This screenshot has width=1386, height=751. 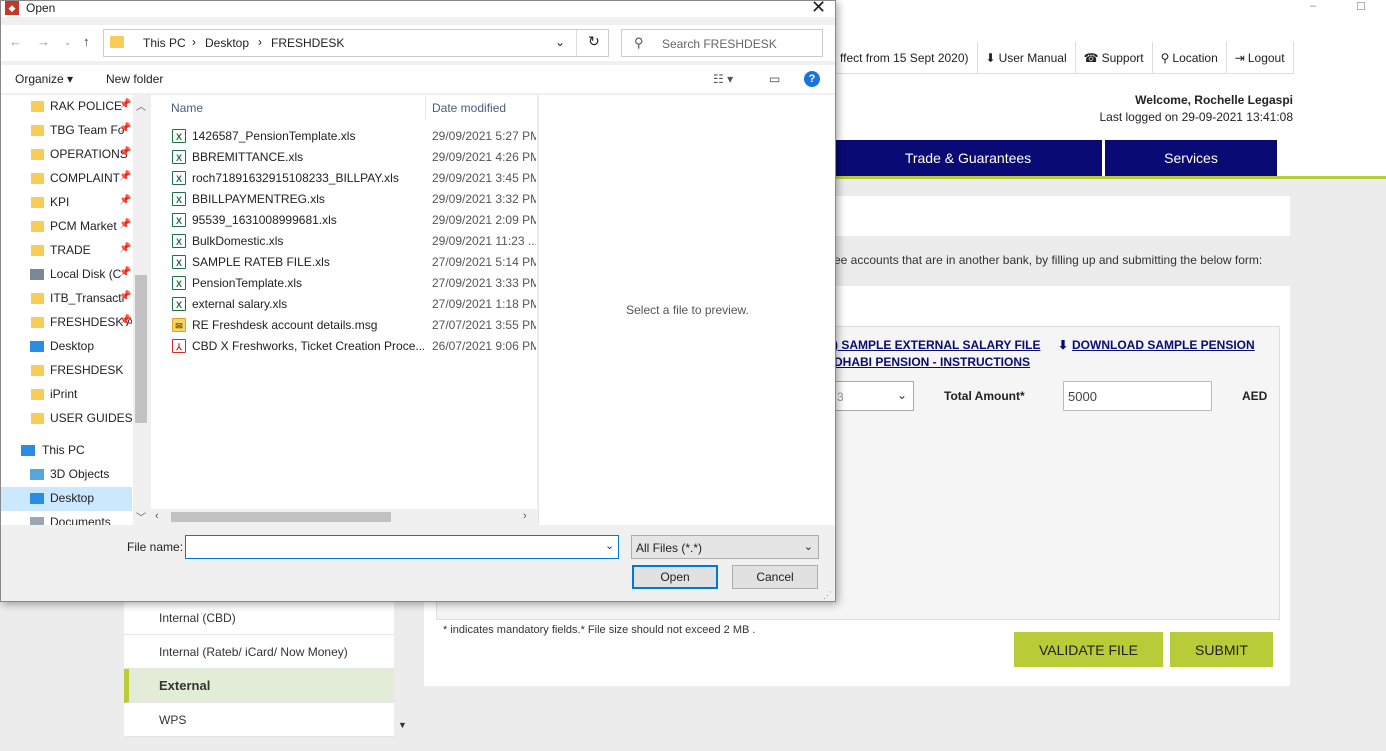 I want to click on folder-icon, so click(x=37, y=322).